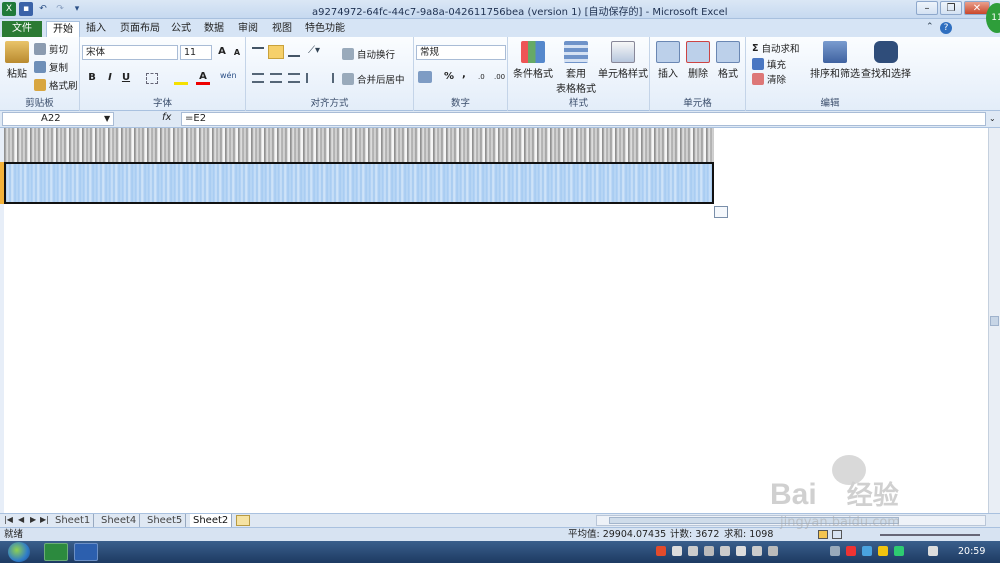 Image resolution: width=1000 pixels, height=563 pixels. Describe the element at coordinates (51, 67) in the screenshot. I see `copy-button: 复制` at that location.